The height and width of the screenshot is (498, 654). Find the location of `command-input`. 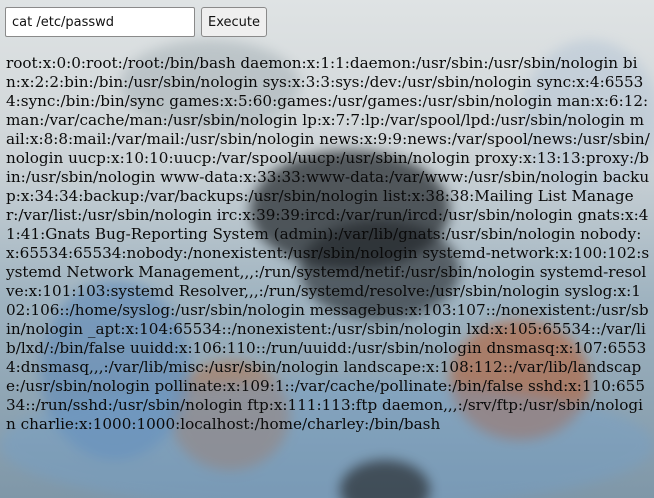

command-input is located at coordinates (100, 22).